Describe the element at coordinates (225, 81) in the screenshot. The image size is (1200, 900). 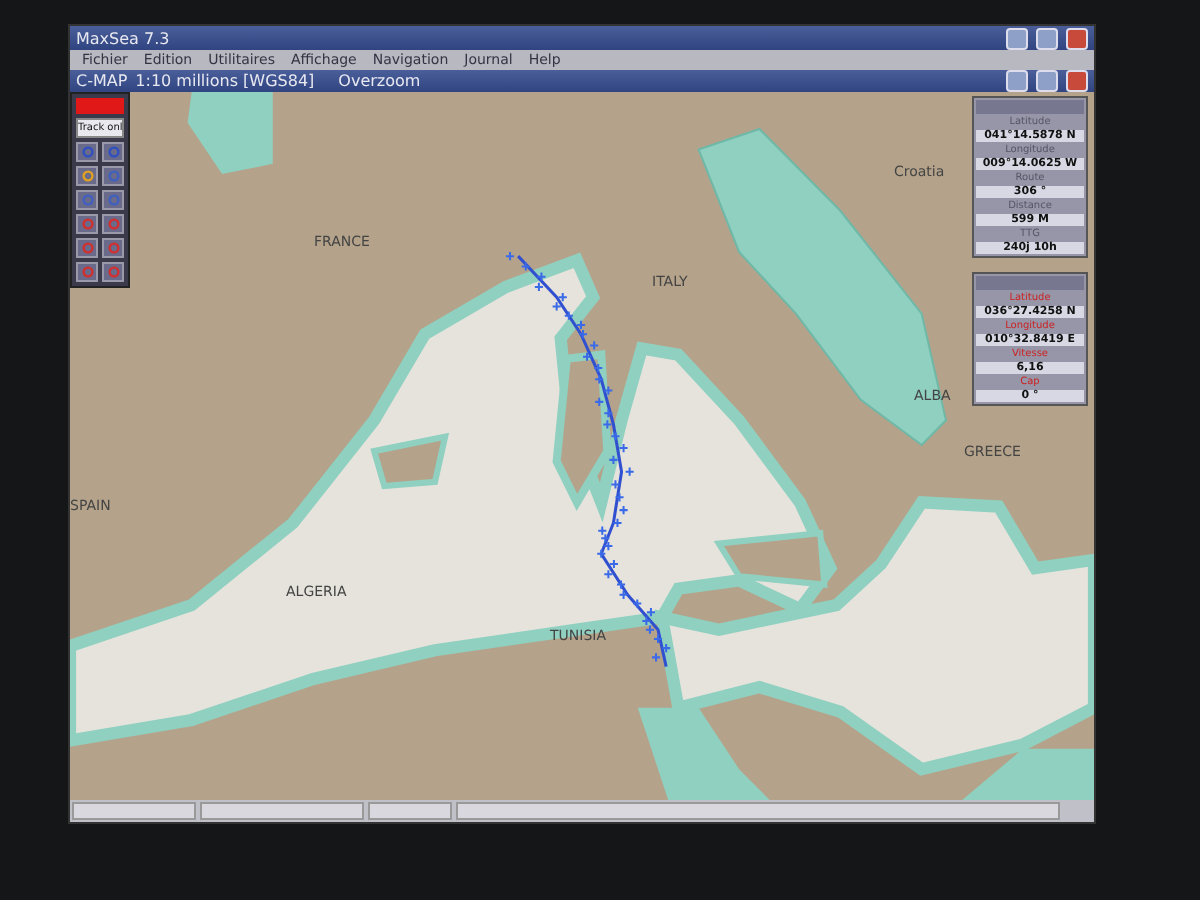
I see `chart-title: 1:10 millions [WGS84]` at that location.